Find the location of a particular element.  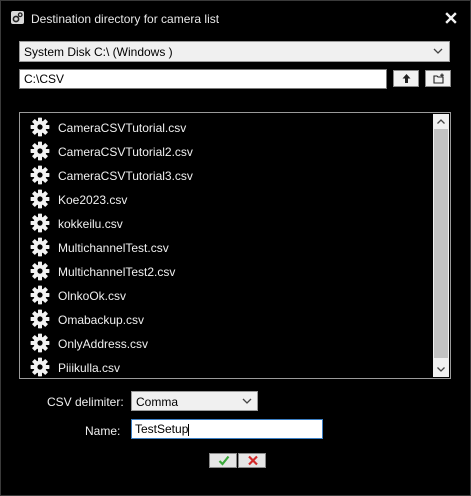

file-name: OnlyAddress.csv is located at coordinates (103, 344).